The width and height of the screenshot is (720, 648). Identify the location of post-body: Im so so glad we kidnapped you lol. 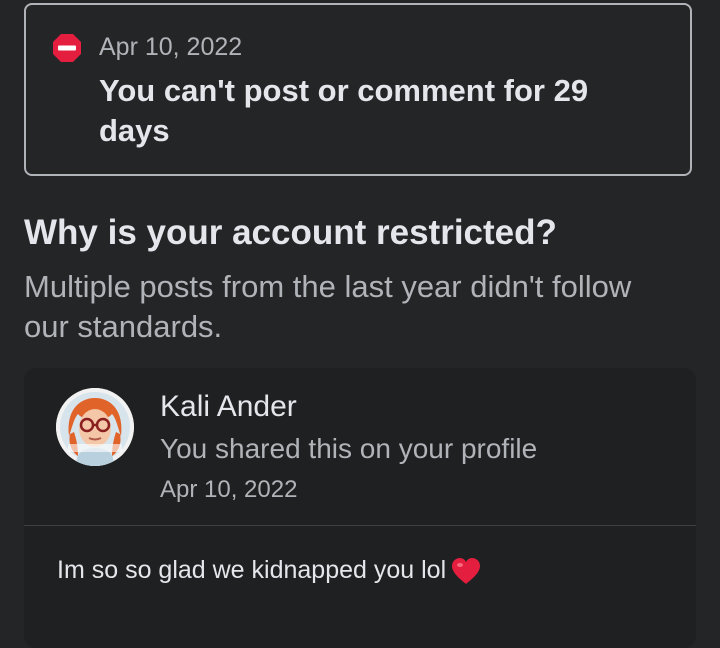
(269, 570).